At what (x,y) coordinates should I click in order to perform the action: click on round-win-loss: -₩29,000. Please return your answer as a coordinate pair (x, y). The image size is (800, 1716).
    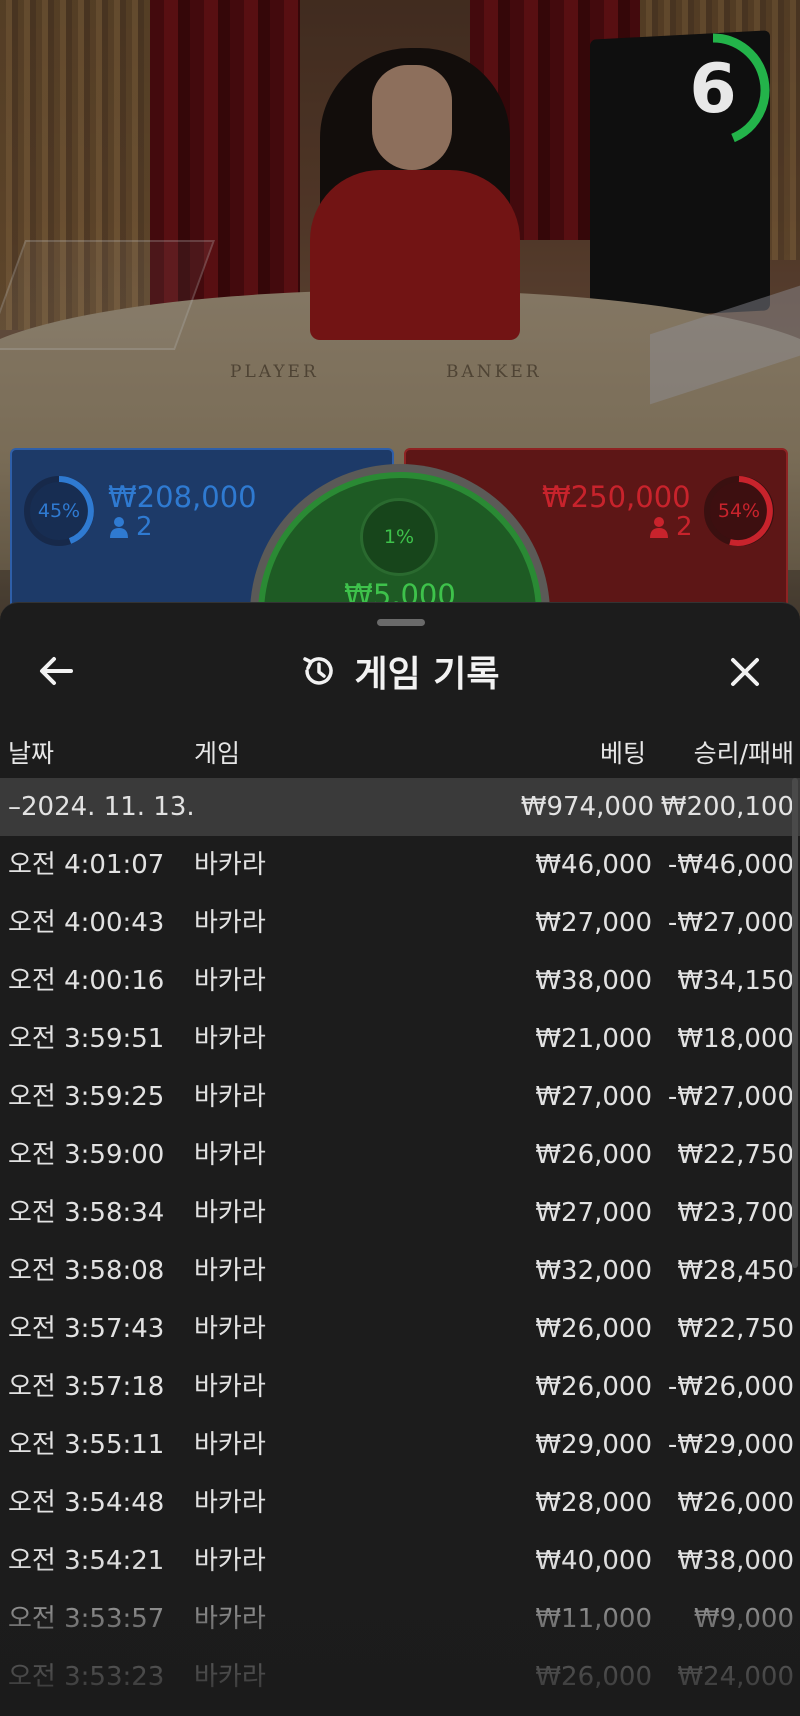
    Looking at the image, I should click on (730, 1445).